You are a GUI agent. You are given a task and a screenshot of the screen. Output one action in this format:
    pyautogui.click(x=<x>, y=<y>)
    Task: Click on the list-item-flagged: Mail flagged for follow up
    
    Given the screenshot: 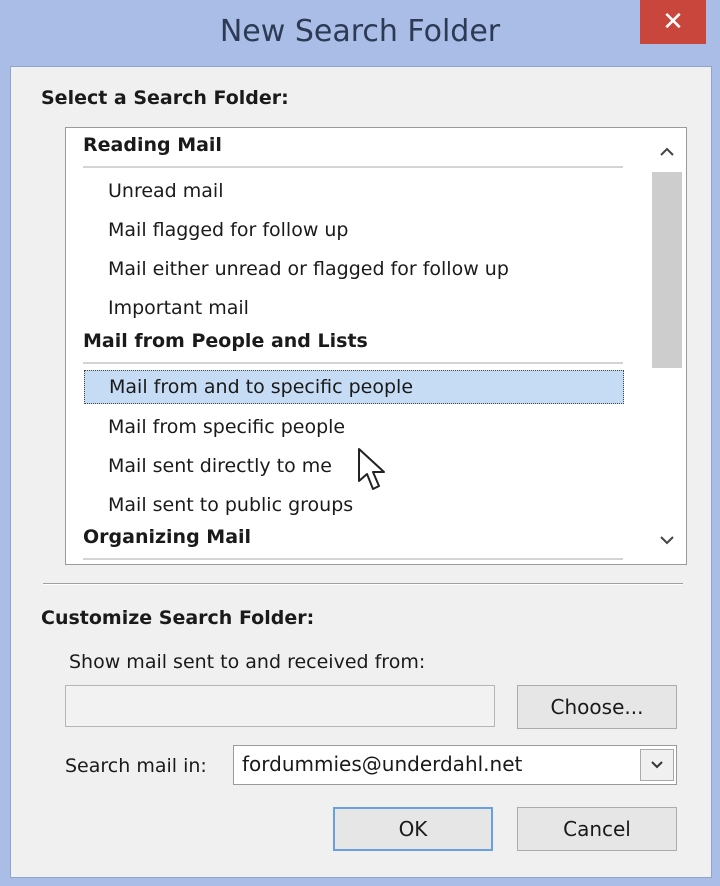 What is the action you would take?
    pyautogui.click(x=368, y=230)
    